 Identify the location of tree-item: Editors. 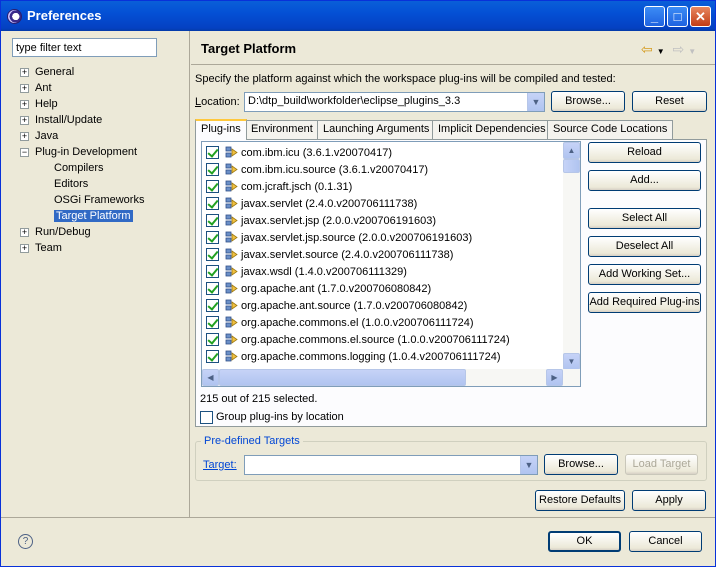
(71, 184).